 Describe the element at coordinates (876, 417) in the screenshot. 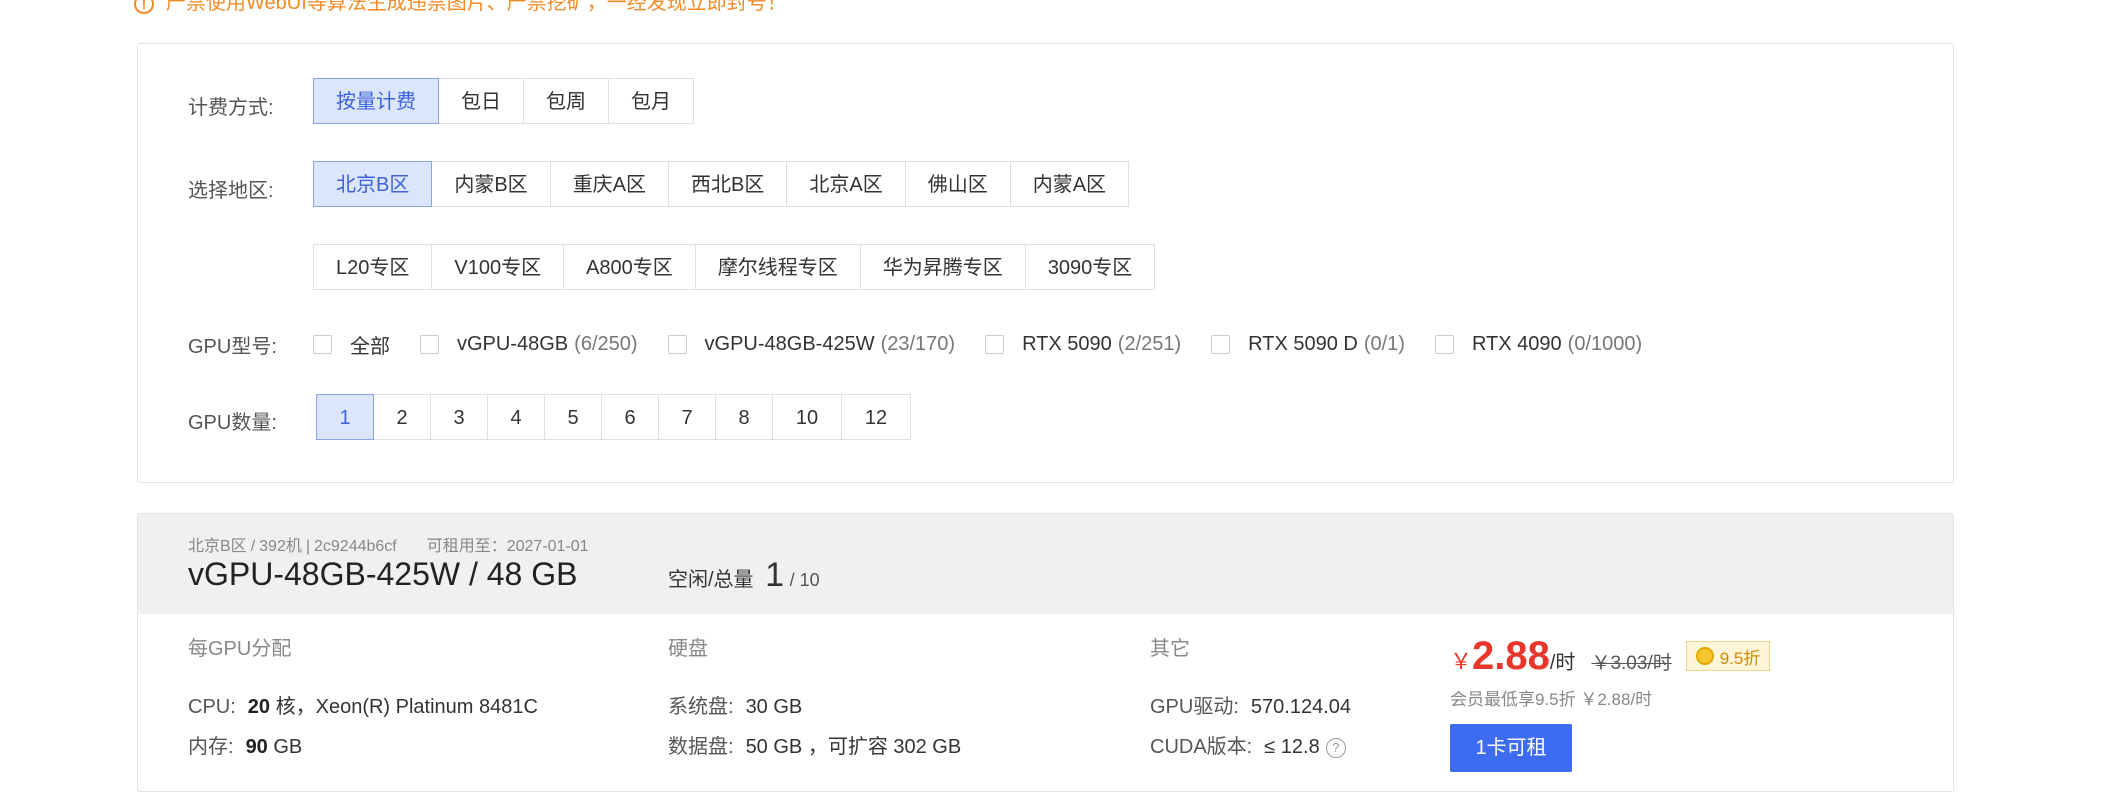

I see `gpu-count-option-9: 12` at that location.